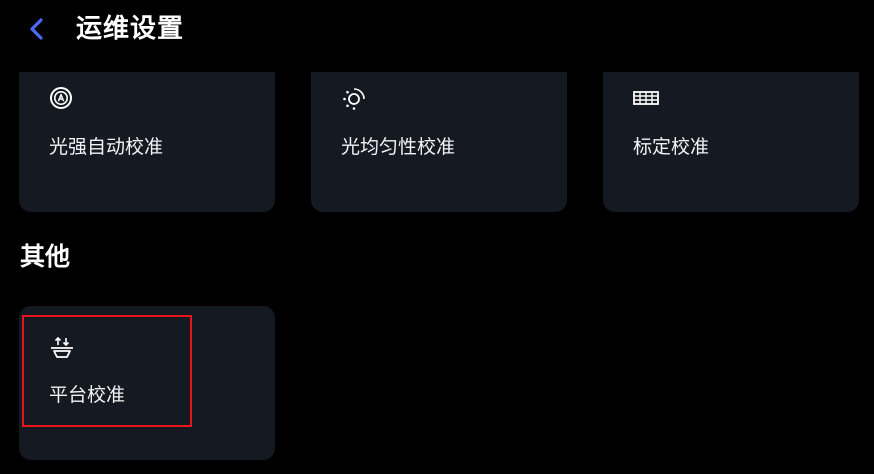 The height and width of the screenshot is (474, 874). I want to click on card-label: 光强自动校准, so click(106, 147).